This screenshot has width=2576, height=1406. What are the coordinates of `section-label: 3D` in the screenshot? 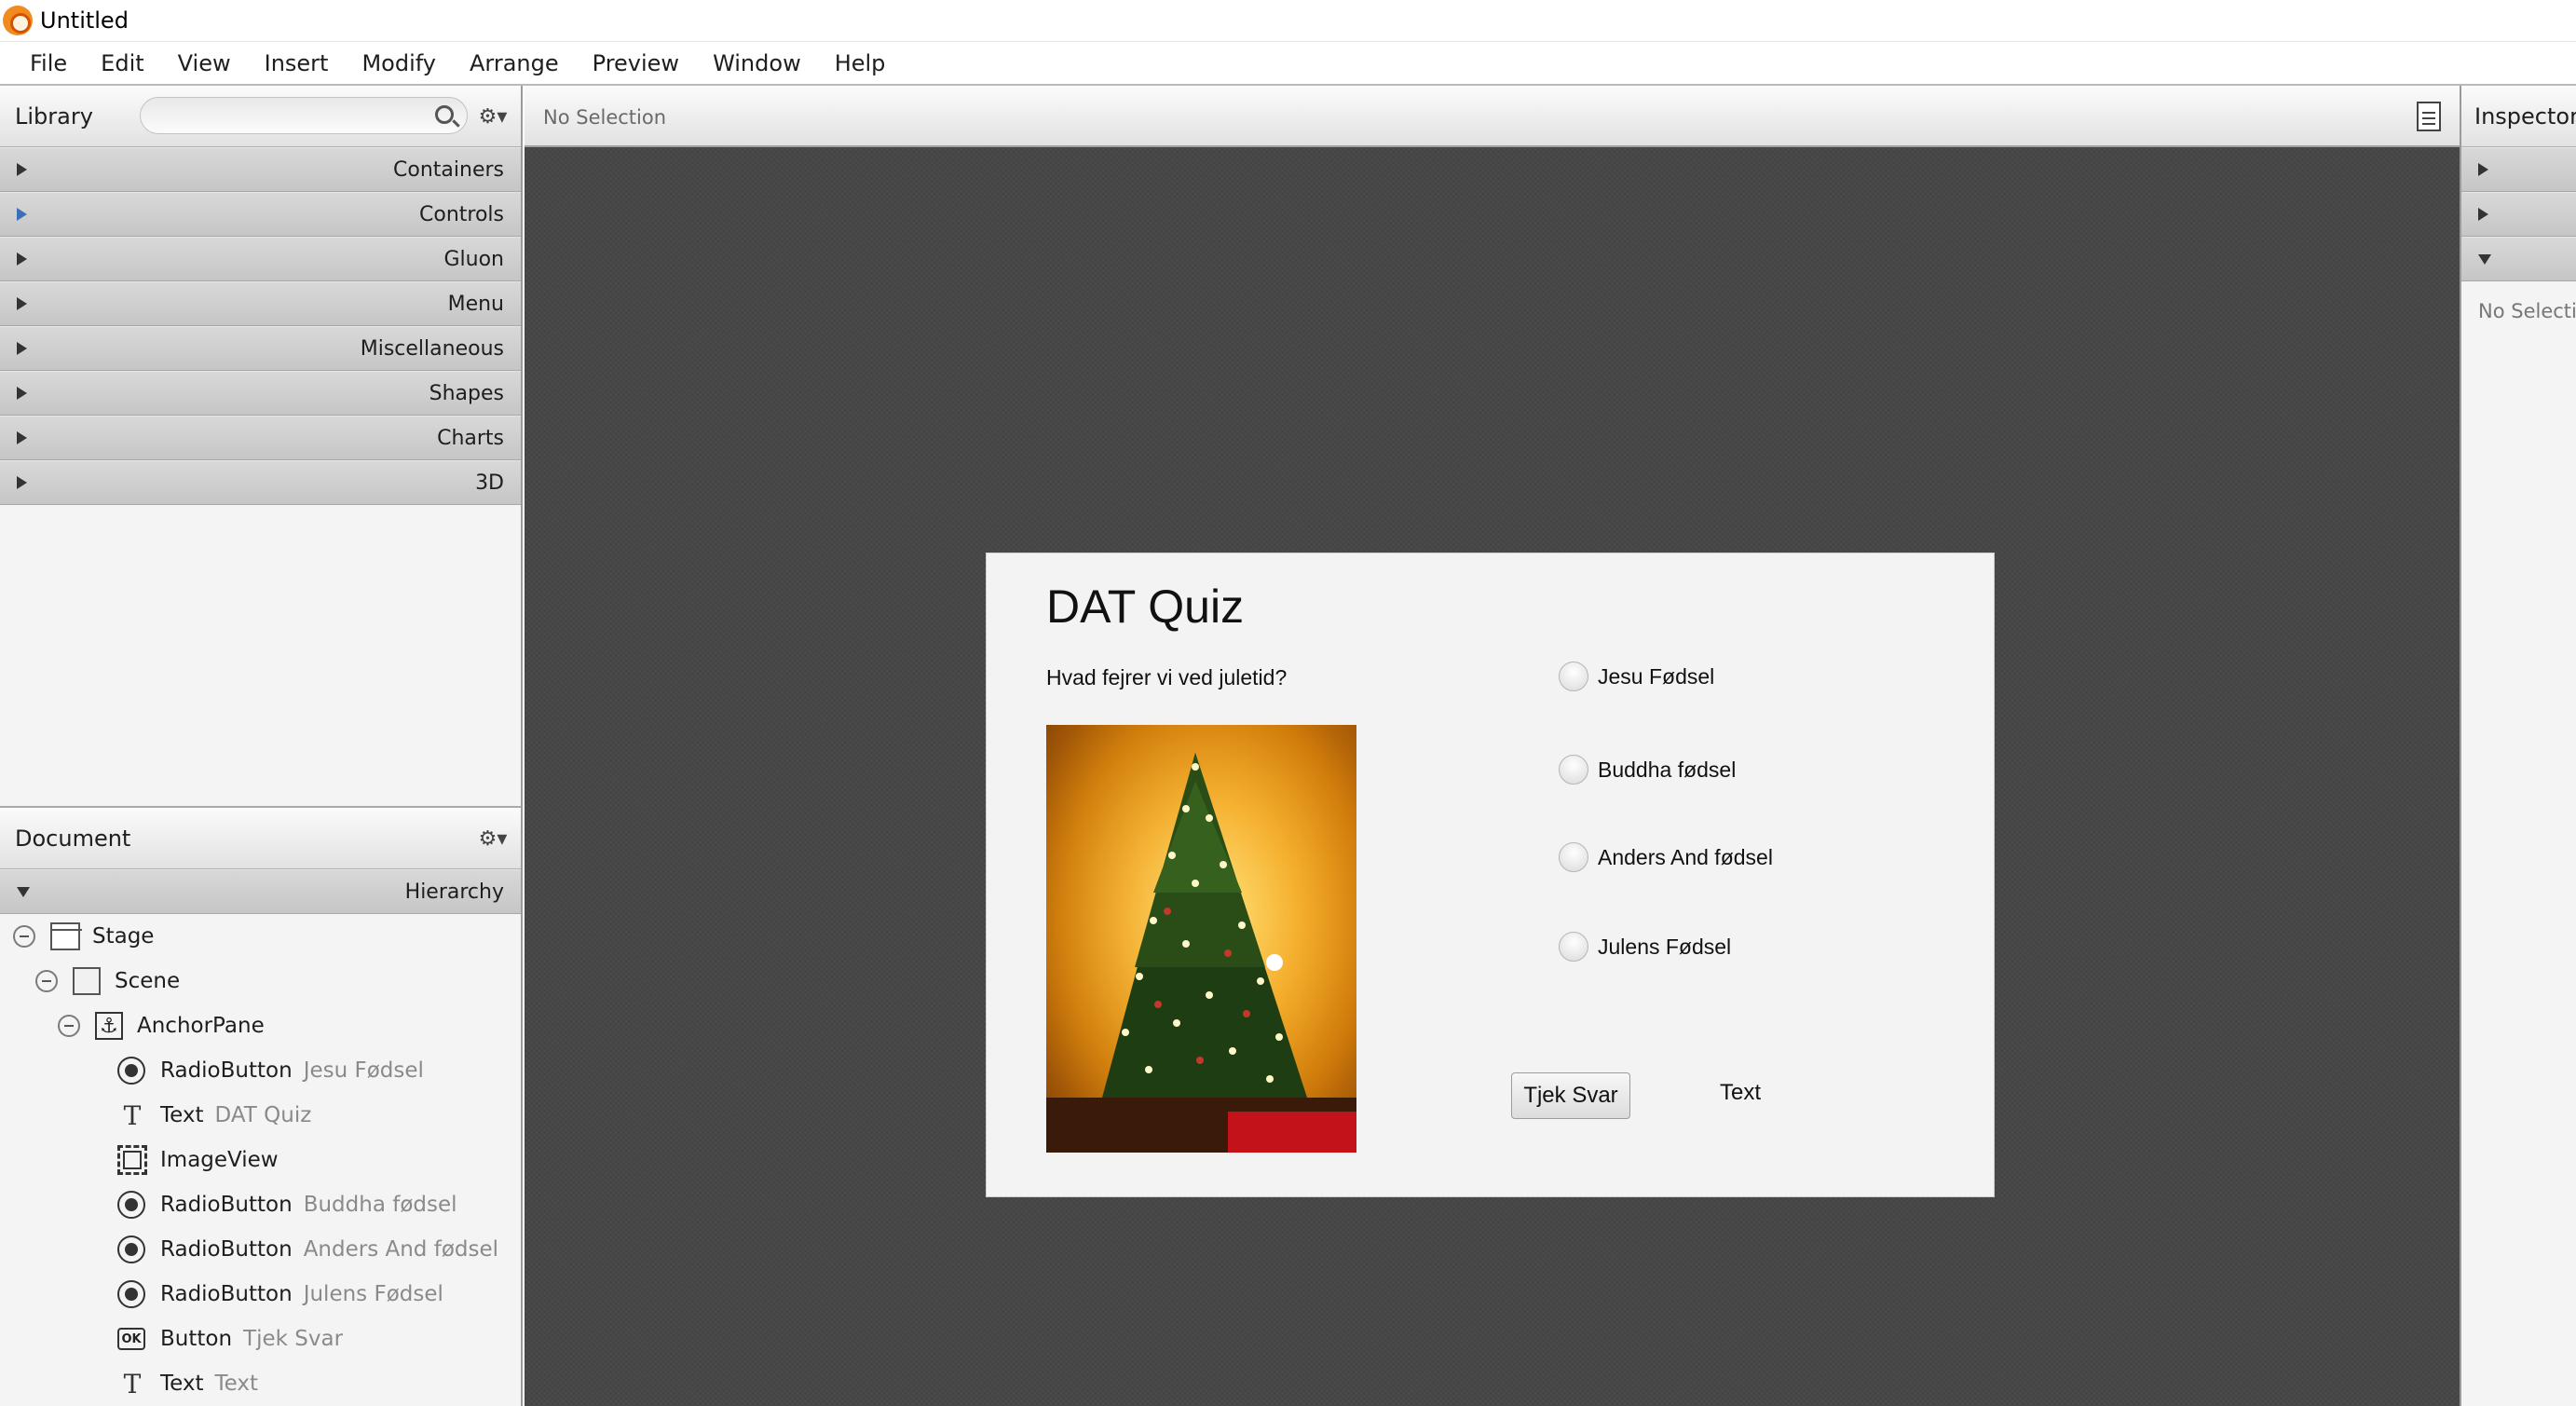 It's located at (490, 483).